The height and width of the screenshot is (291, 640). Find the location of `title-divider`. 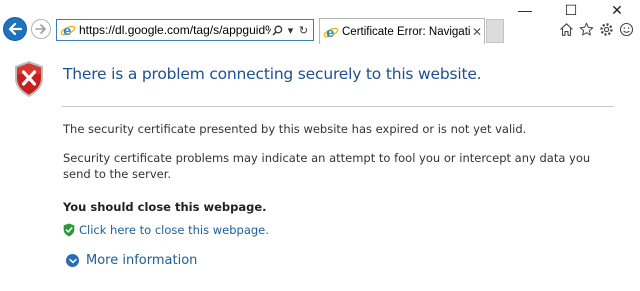

title-divider is located at coordinates (338, 106).